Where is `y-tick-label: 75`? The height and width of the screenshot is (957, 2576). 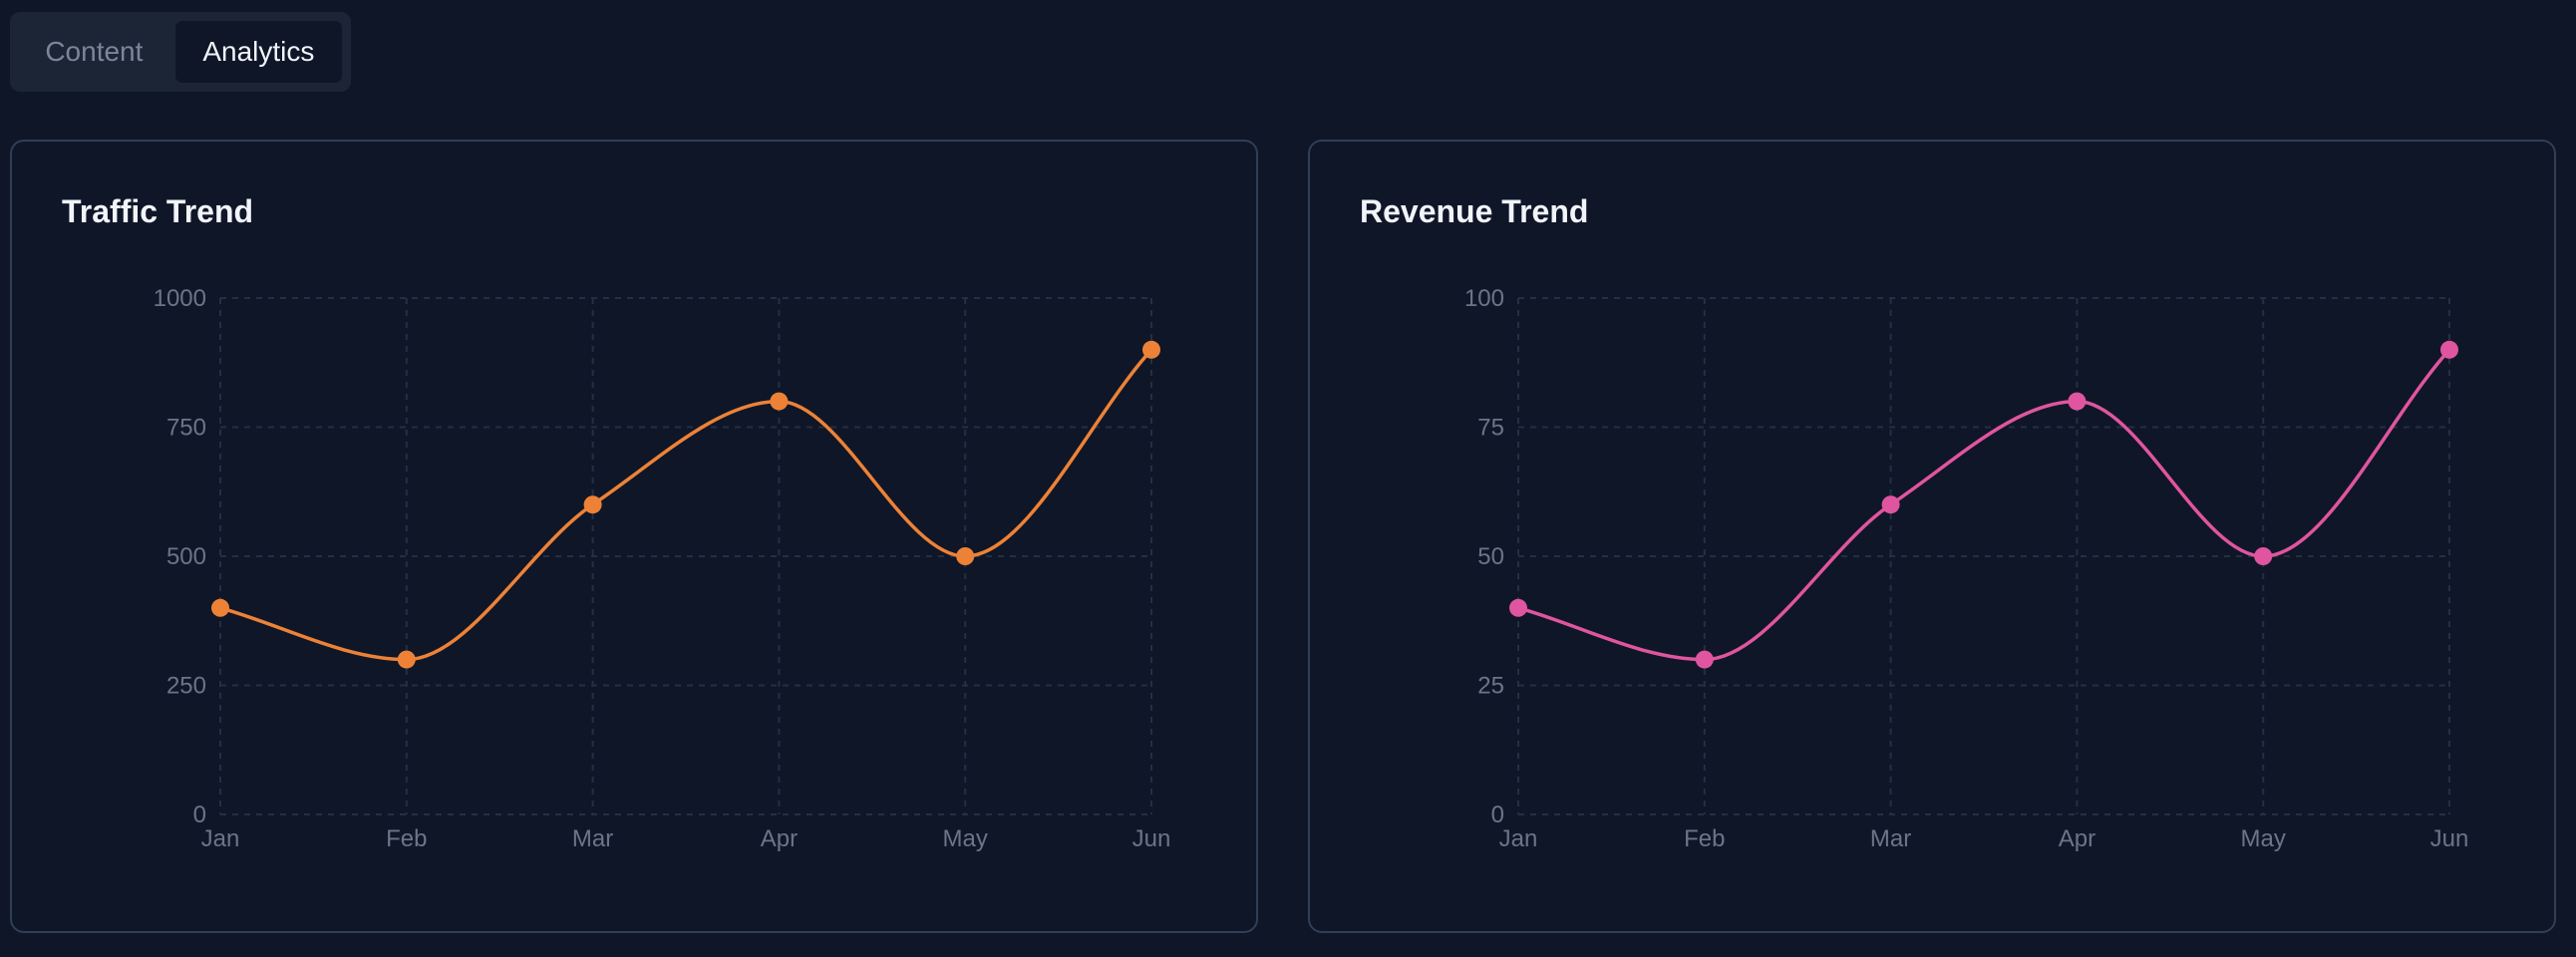 y-tick-label: 75 is located at coordinates (1490, 428).